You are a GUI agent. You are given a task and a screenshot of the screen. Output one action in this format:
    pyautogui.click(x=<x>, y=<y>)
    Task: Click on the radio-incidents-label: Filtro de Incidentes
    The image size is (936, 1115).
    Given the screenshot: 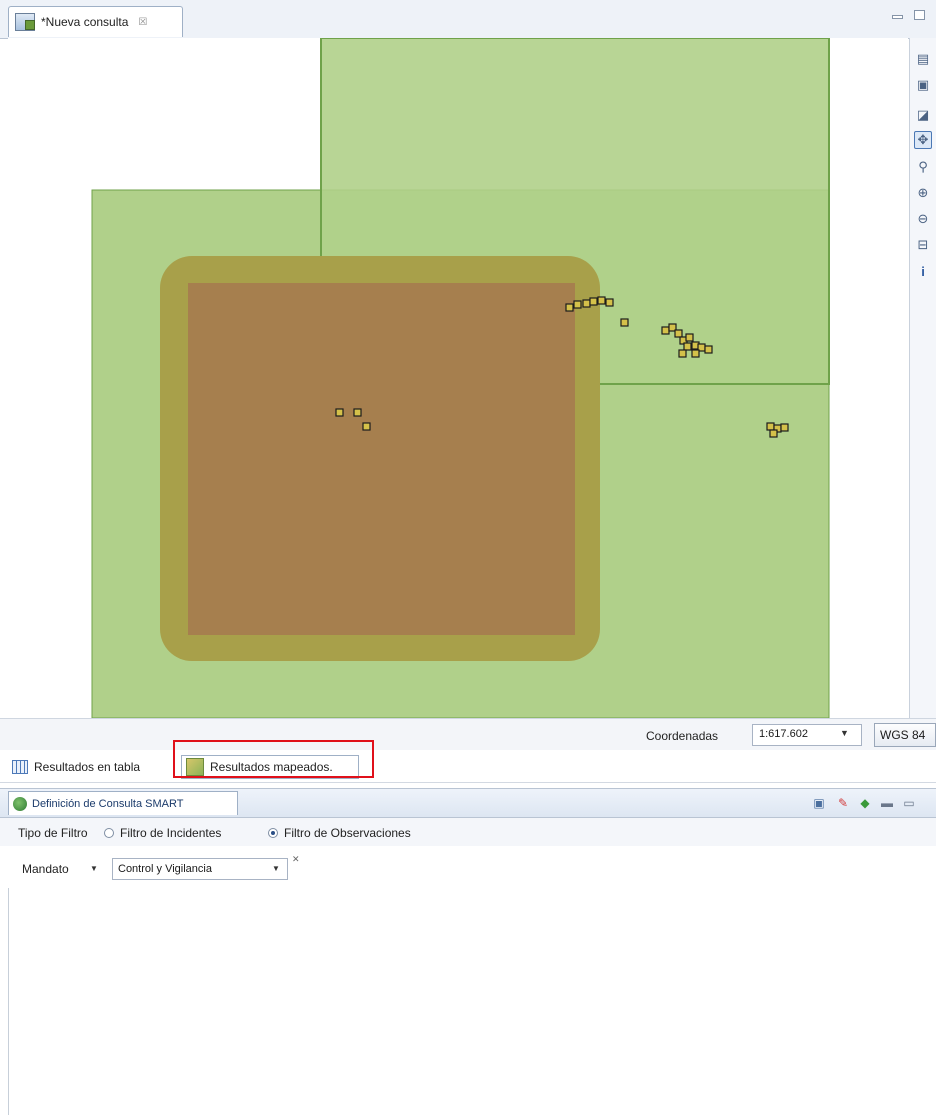 What is the action you would take?
    pyautogui.click(x=171, y=833)
    